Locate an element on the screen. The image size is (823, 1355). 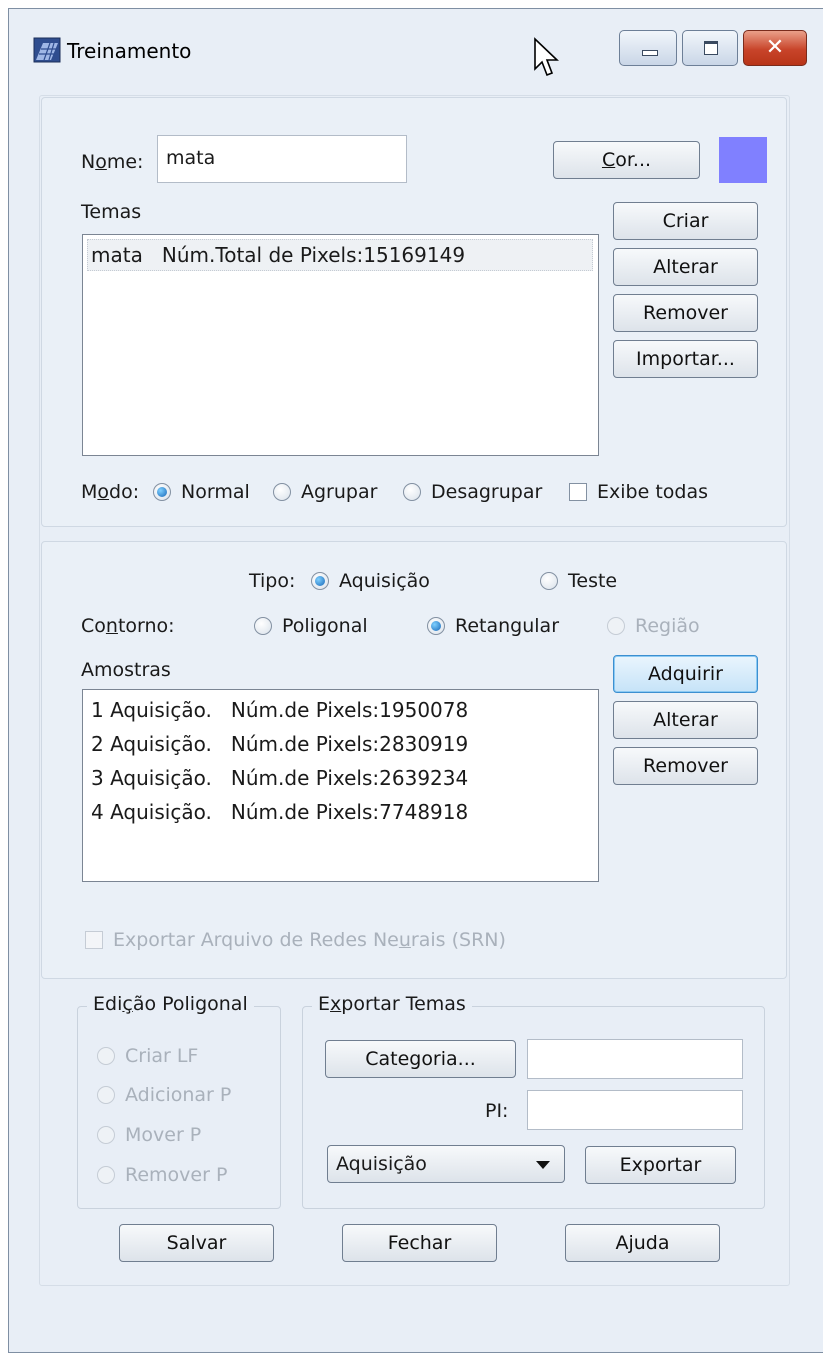
window-title: Treinamento is located at coordinates (129, 51).